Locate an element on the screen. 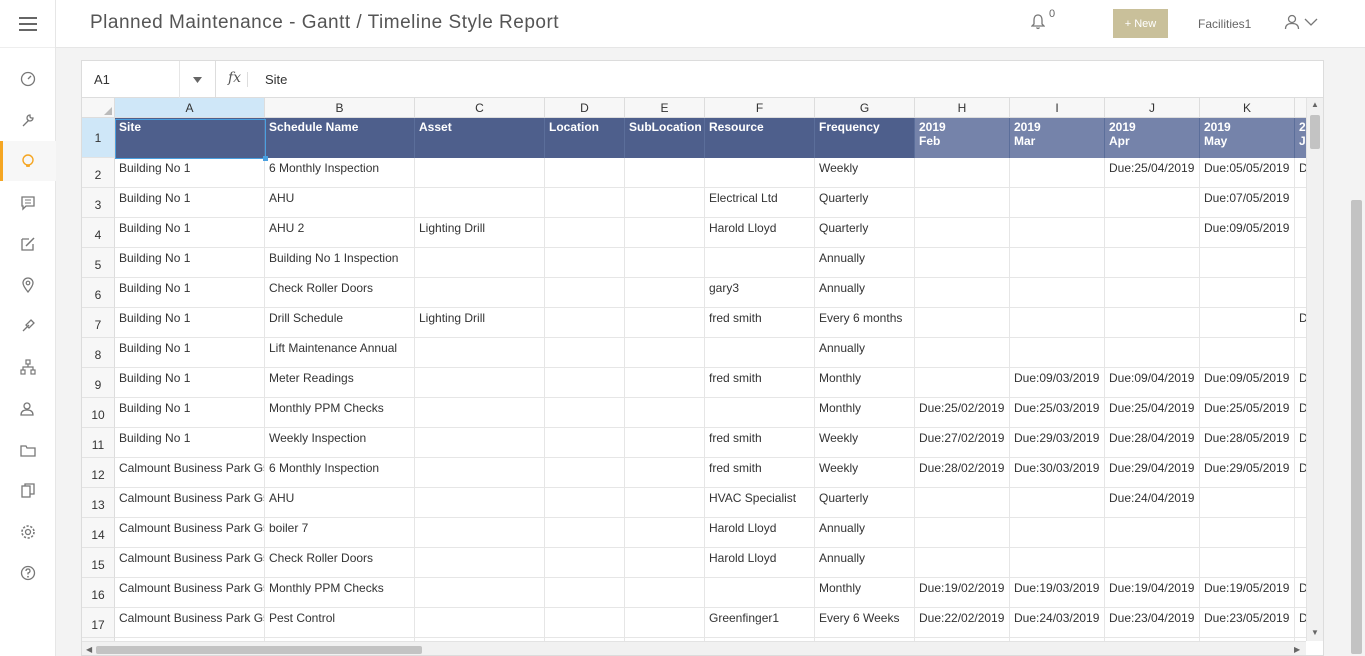 The height and width of the screenshot is (656, 1365). header-cell: Schedule Name is located at coordinates (340, 138).